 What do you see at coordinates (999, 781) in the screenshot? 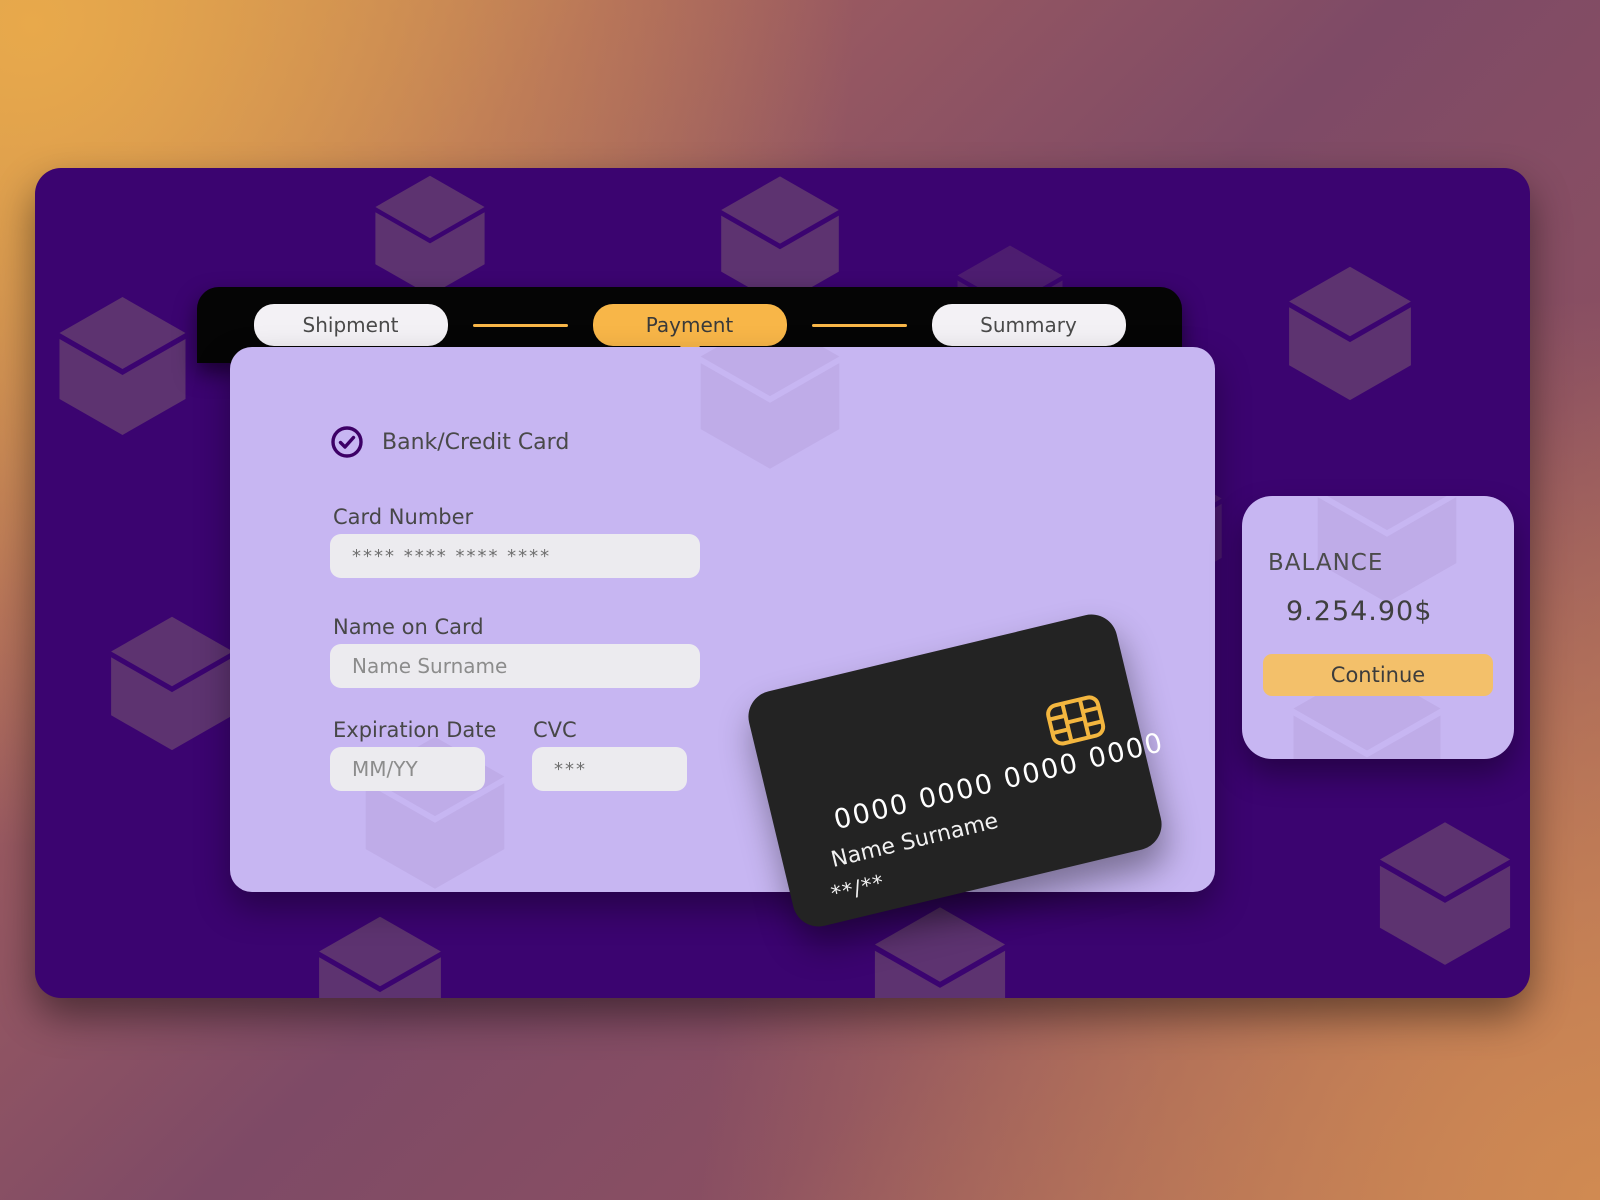
I see `credit-card-number: 0000 0000 0000 0000` at bounding box center [999, 781].